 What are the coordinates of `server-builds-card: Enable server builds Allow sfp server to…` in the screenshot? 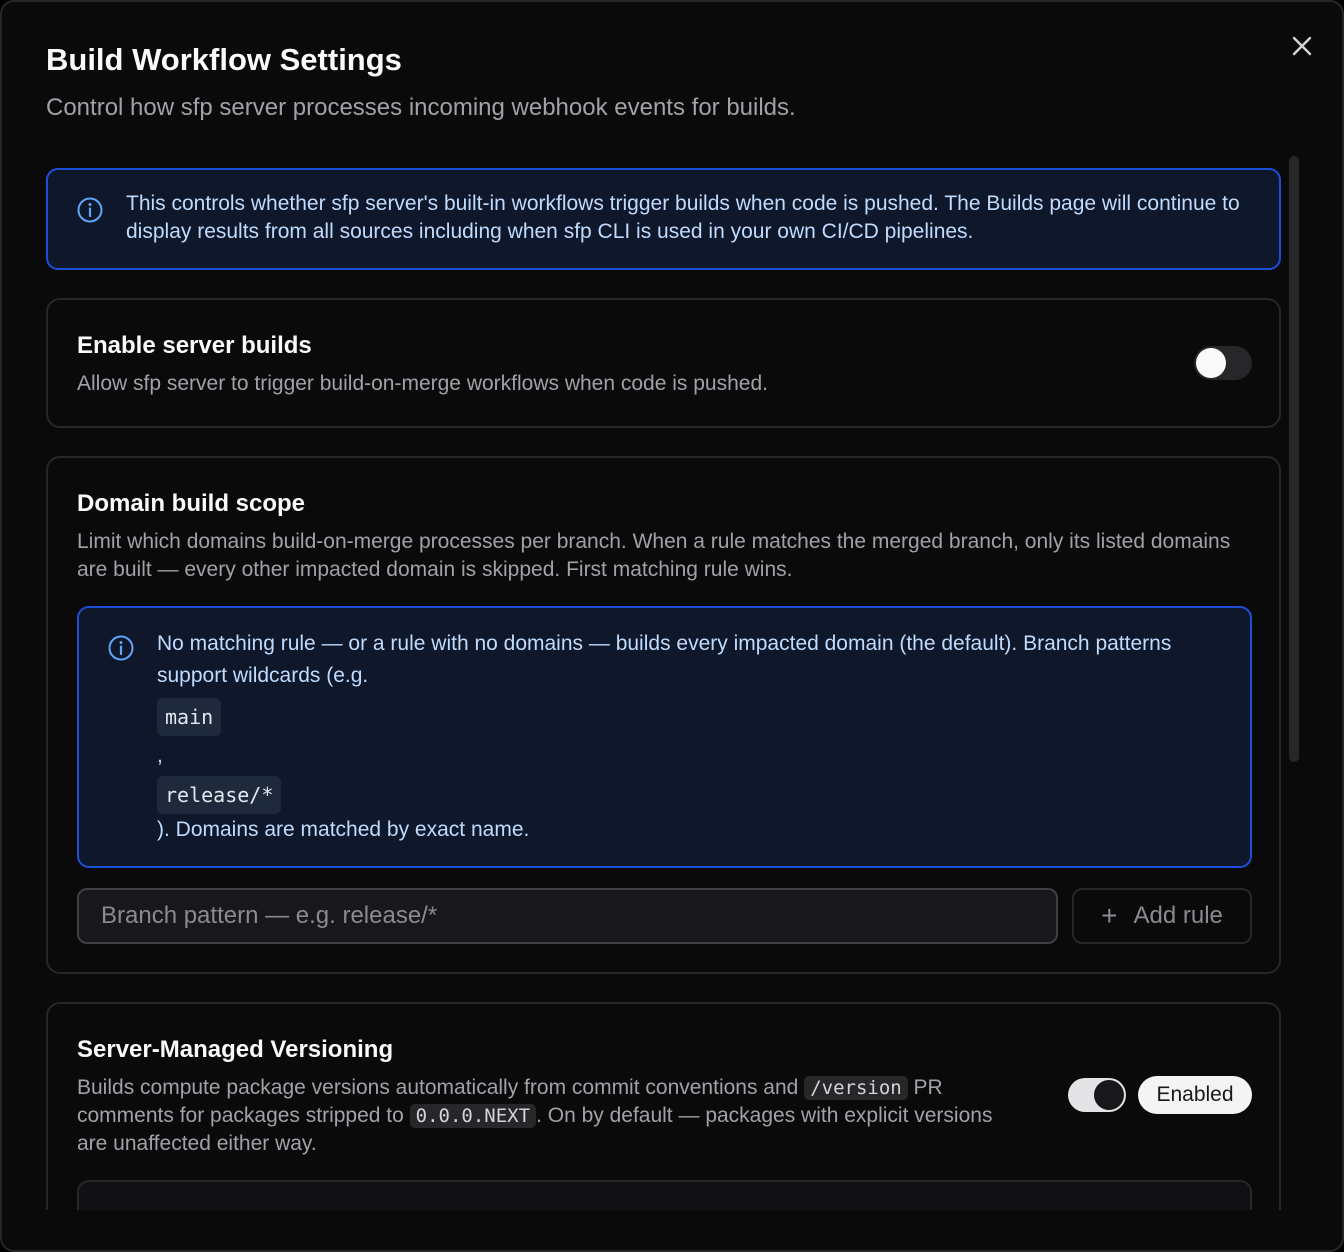 It's located at (663, 363).